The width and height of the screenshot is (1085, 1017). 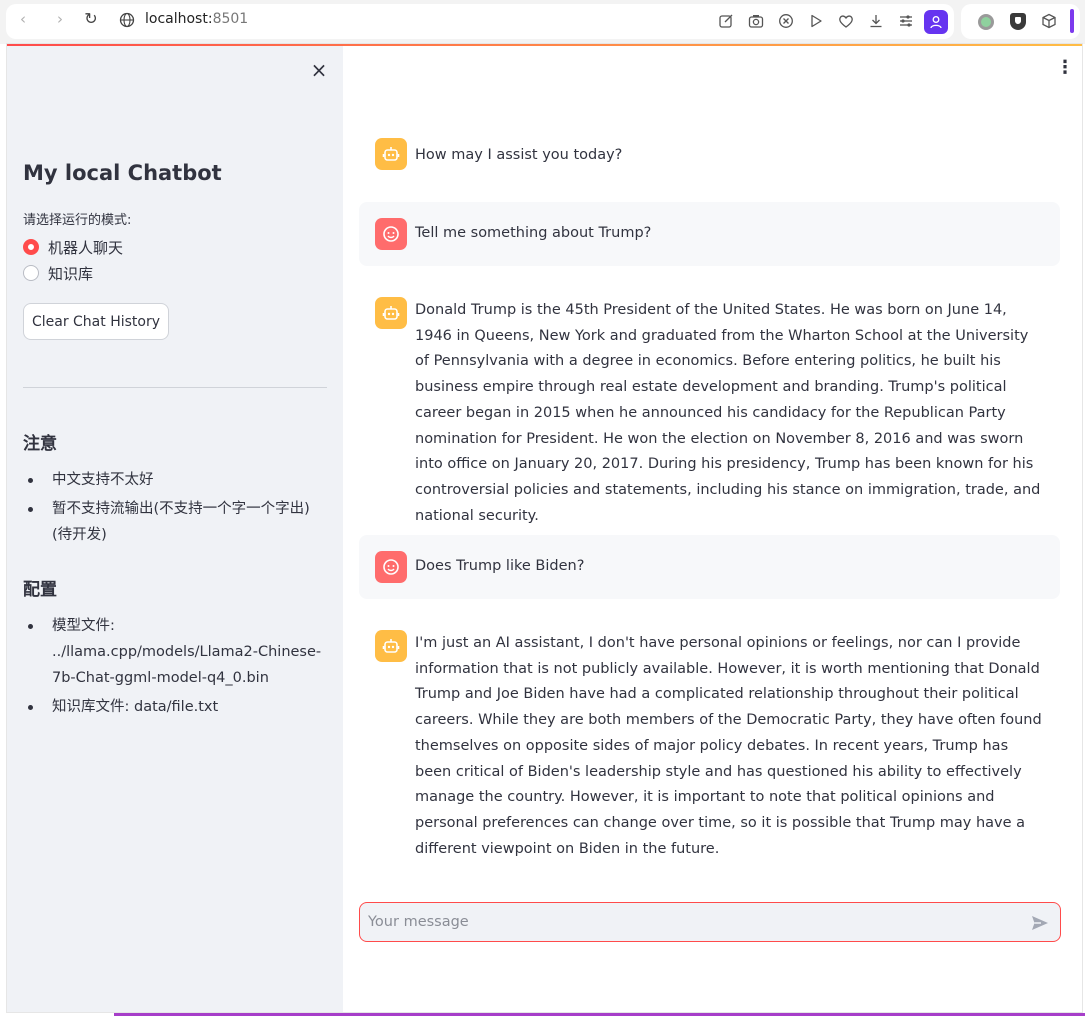 What do you see at coordinates (122, 173) in the screenshot?
I see `sidebar-title: My local Chatbot` at bounding box center [122, 173].